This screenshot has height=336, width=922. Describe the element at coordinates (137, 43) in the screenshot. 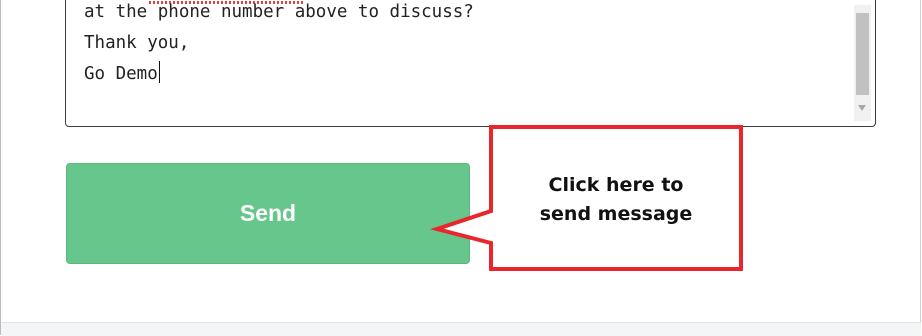

I see `message-line: Thank you,` at that location.